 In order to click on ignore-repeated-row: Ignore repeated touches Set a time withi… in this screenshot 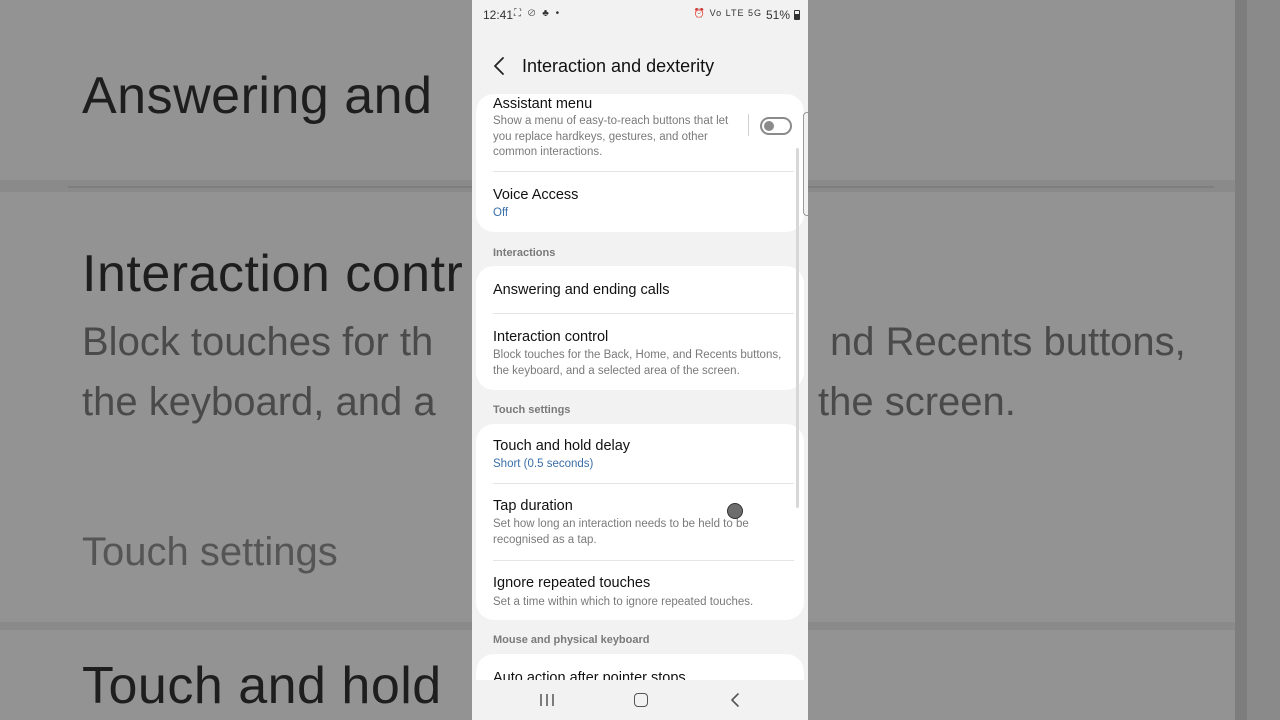, I will do `click(640, 590)`.